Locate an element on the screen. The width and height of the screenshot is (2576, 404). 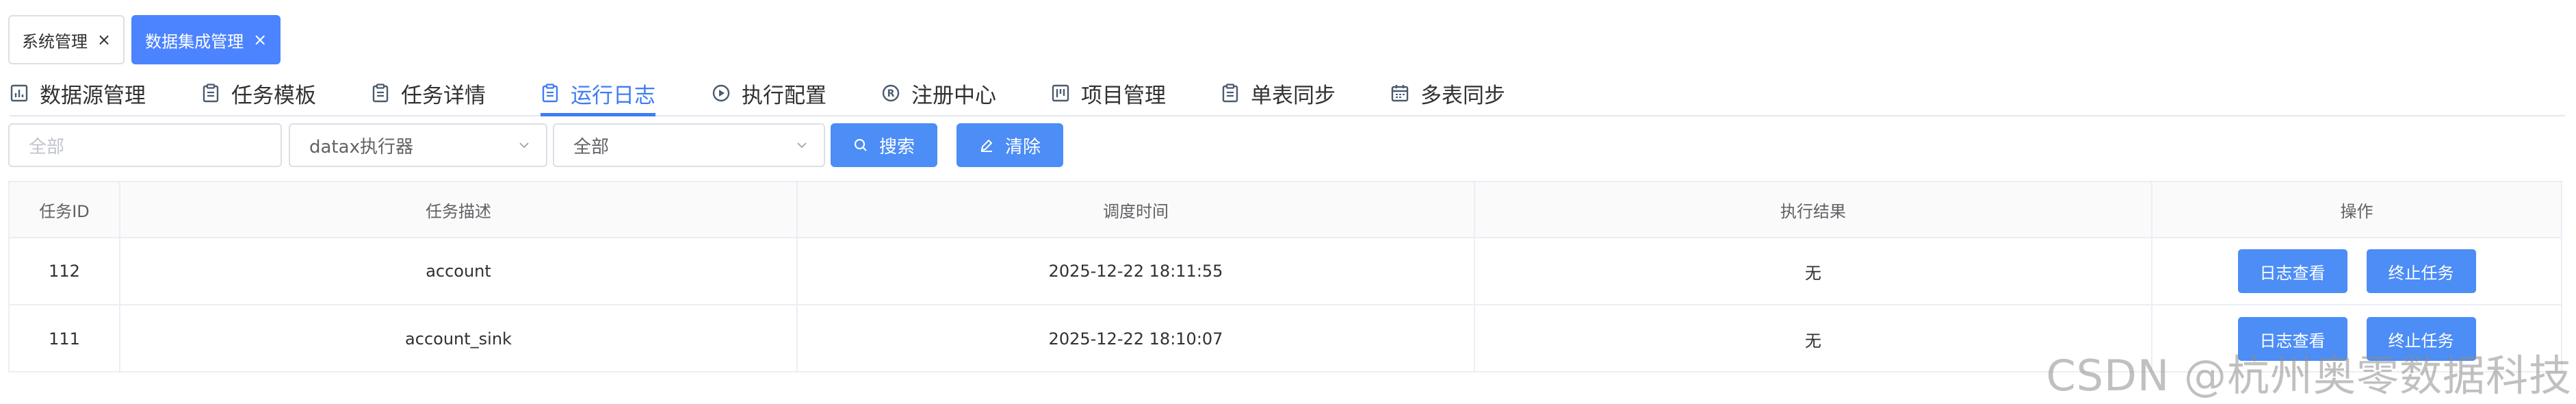
tab-label: 注册中心 is located at coordinates (953, 95).